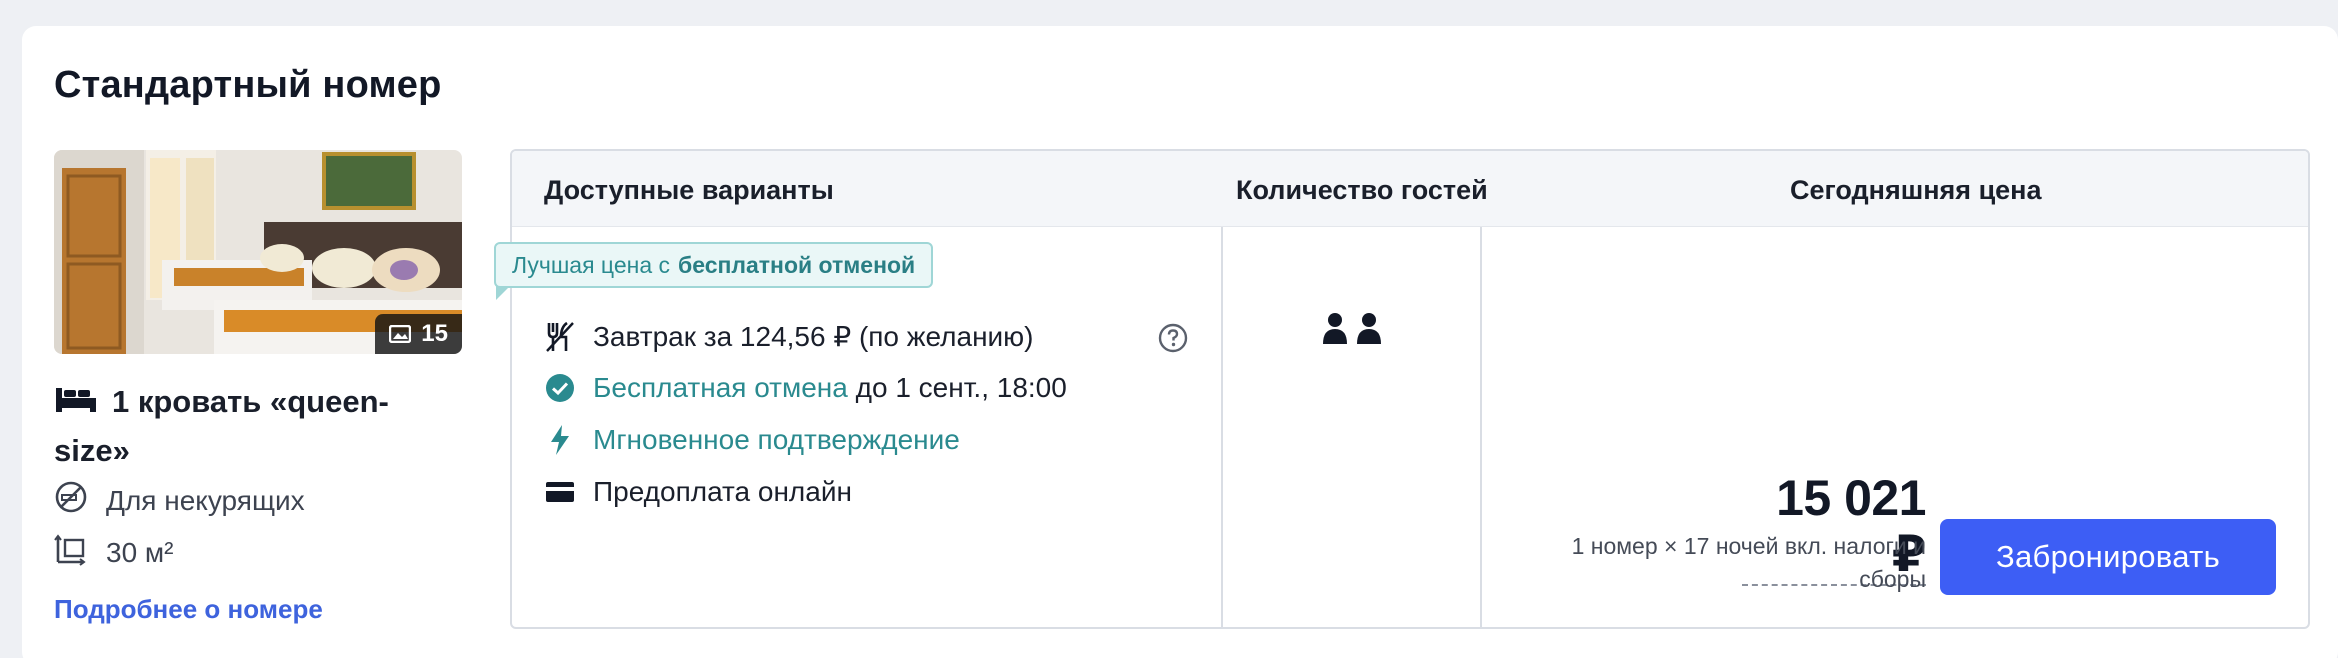 The width and height of the screenshot is (2338, 658). What do you see at coordinates (71, 552) in the screenshot?
I see `room-area-icon` at bounding box center [71, 552].